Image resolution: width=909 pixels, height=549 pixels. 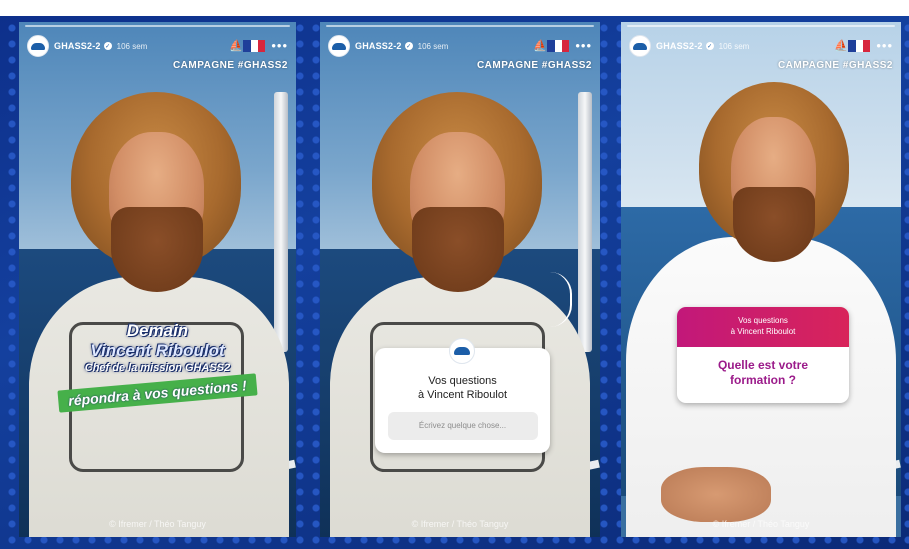 I want to click on answer-question-text: Quelle est votre formation ?, so click(x=763, y=367).